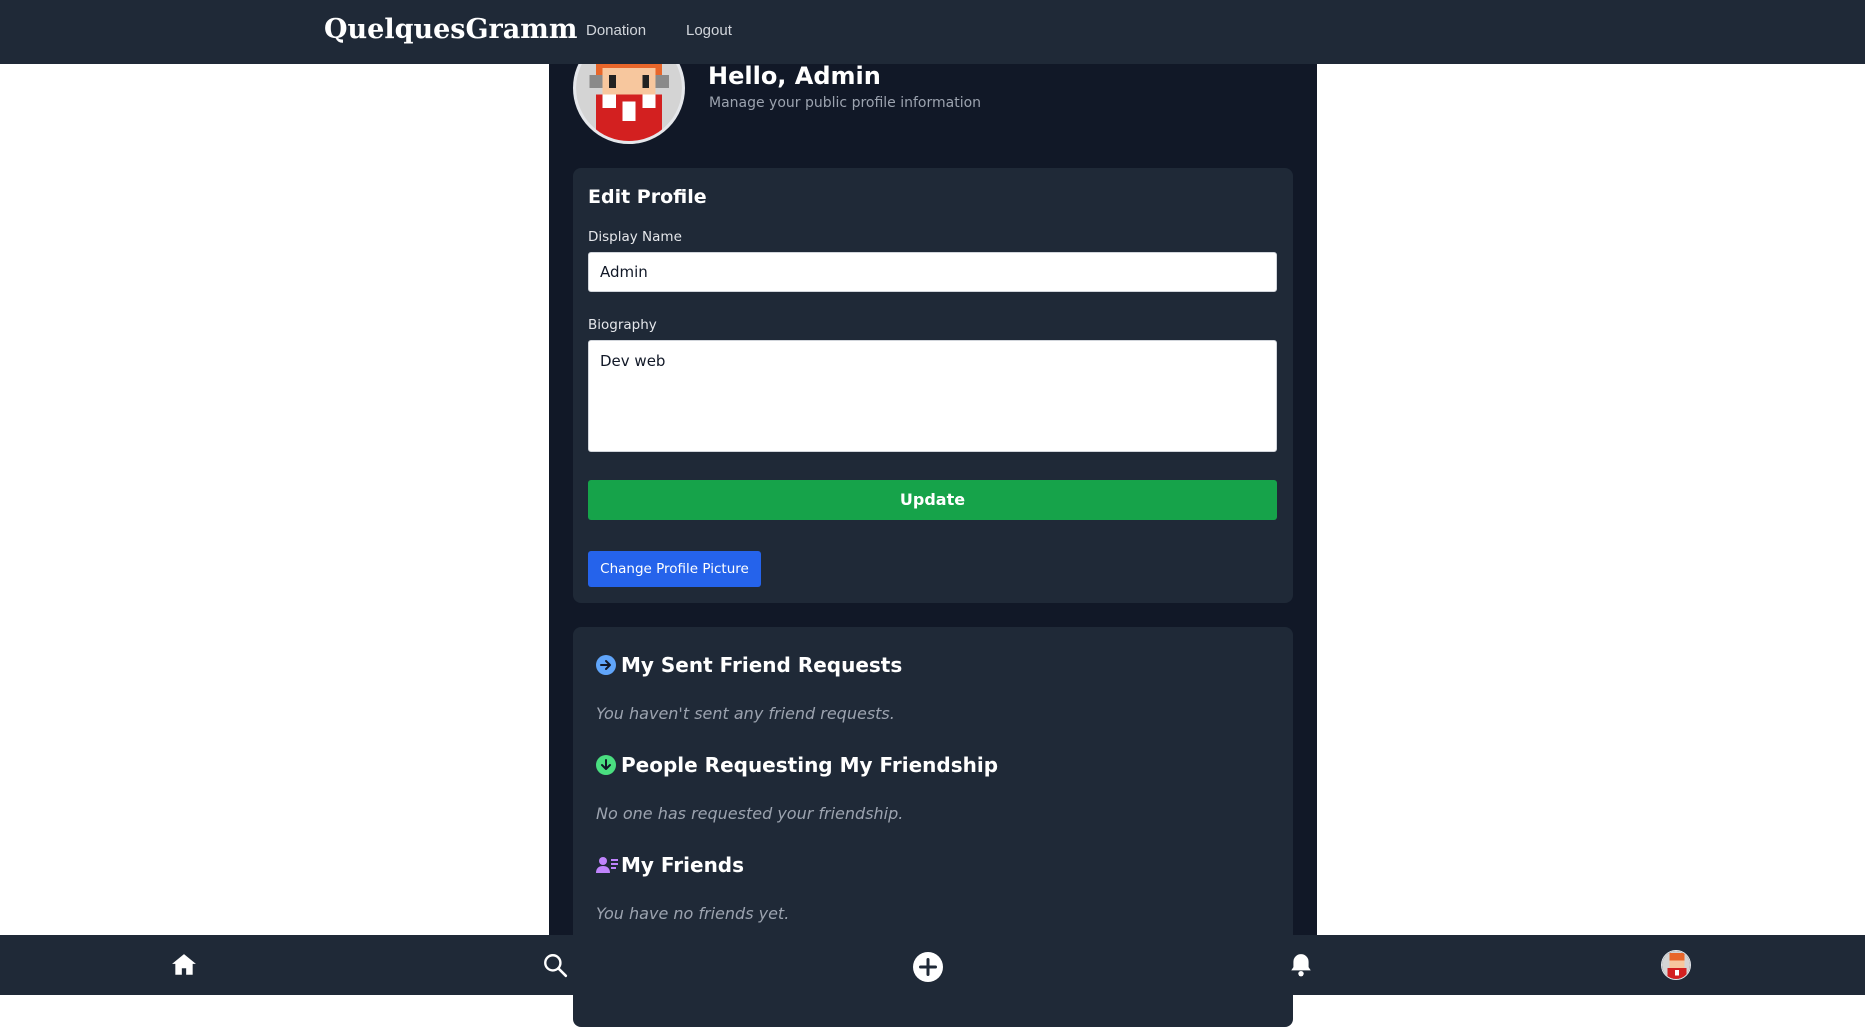 This screenshot has height=1027, width=1865. Describe the element at coordinates (762, 665) in the screenshot. I see `sent-requests-title: My Sent Friend Requests` at that location.